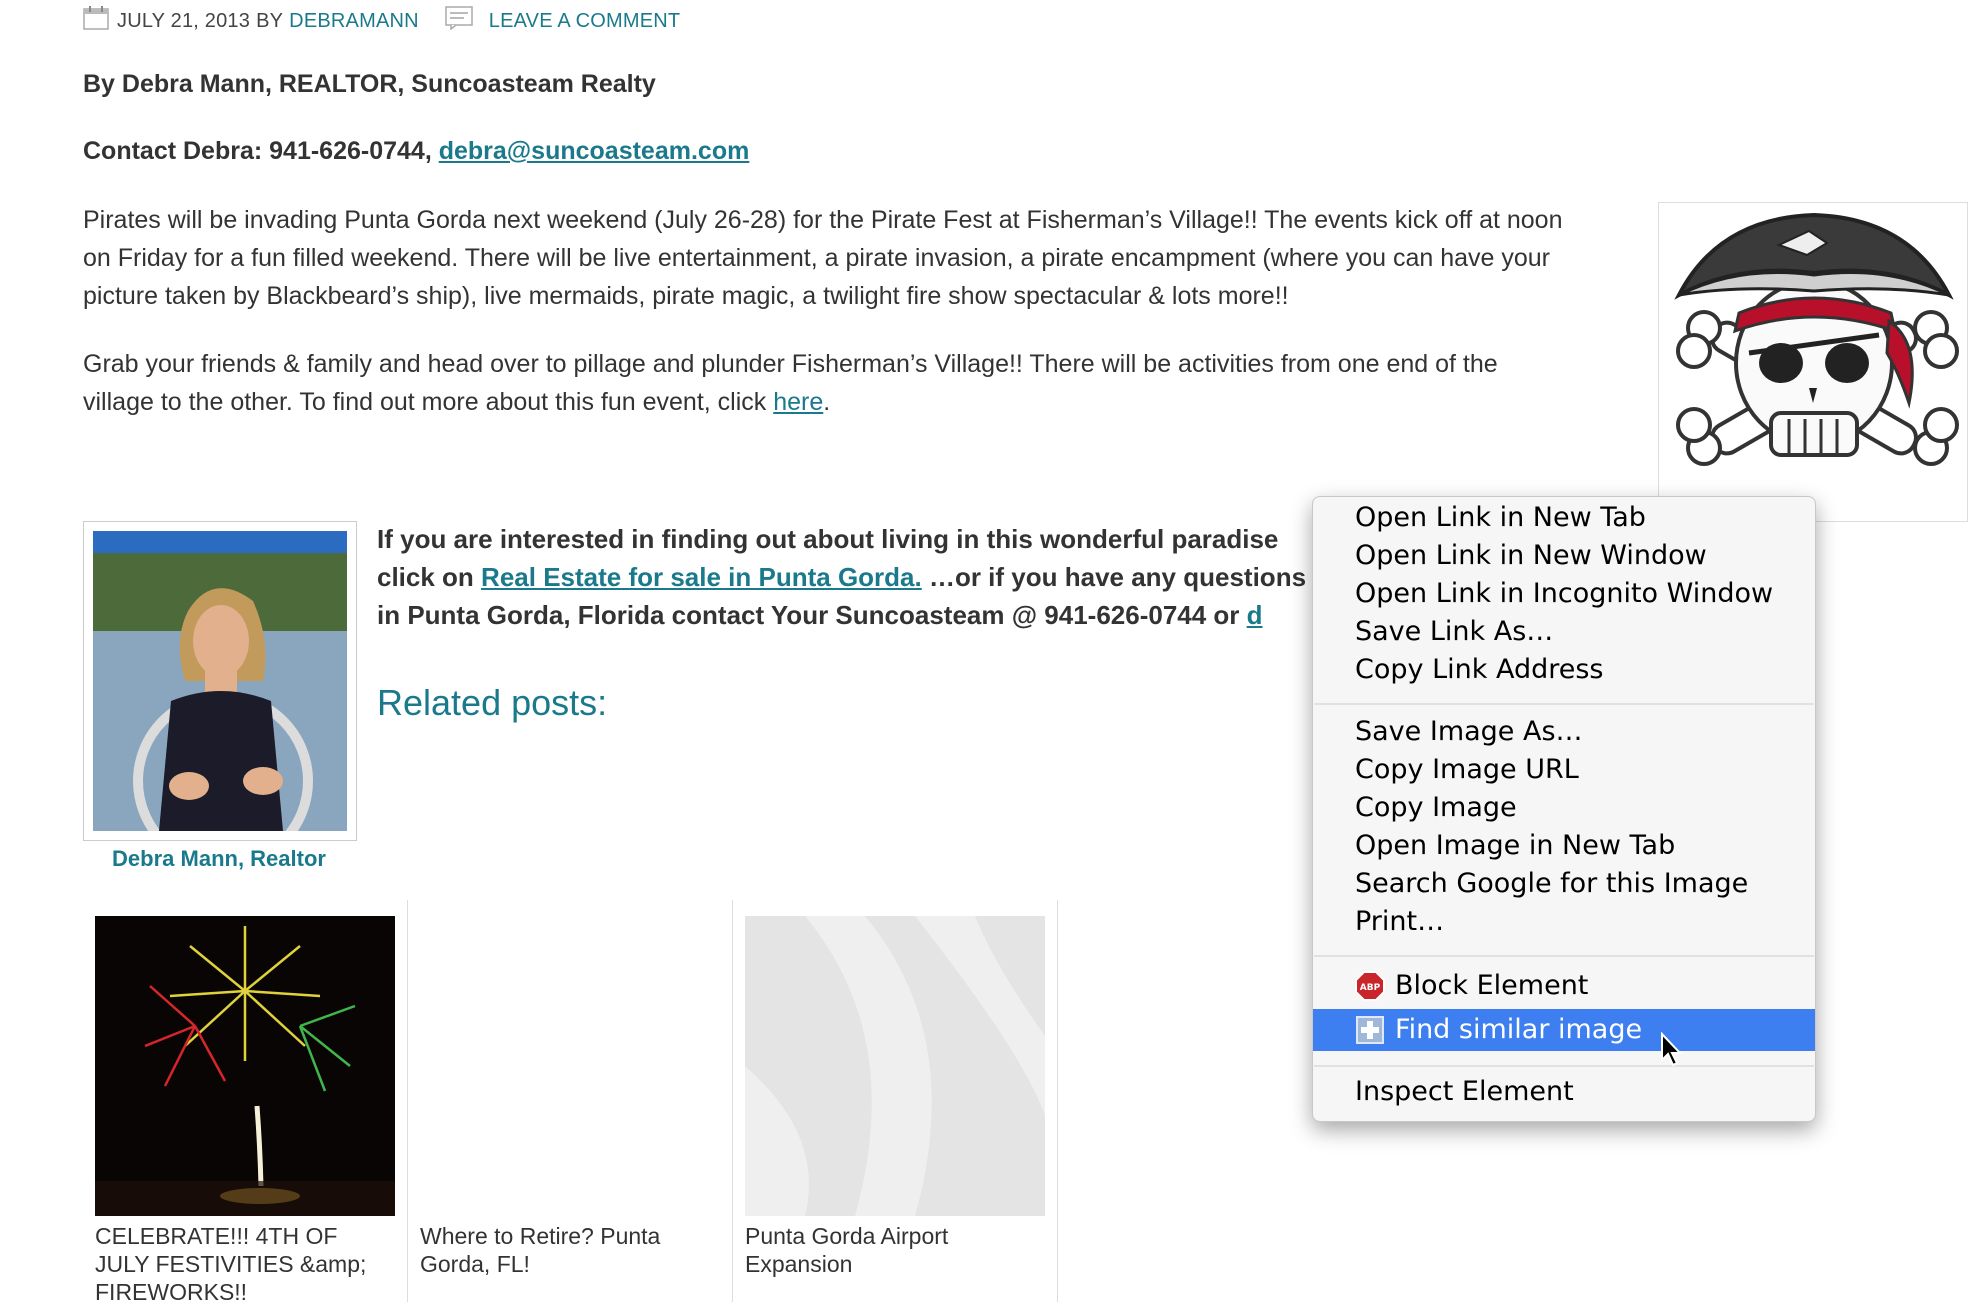  What do you see at coordinates (1464, 1092) in the screenshot?
I see `menu-item-inspect-element: Inspect Element` at bounding box center [1464, 1092].